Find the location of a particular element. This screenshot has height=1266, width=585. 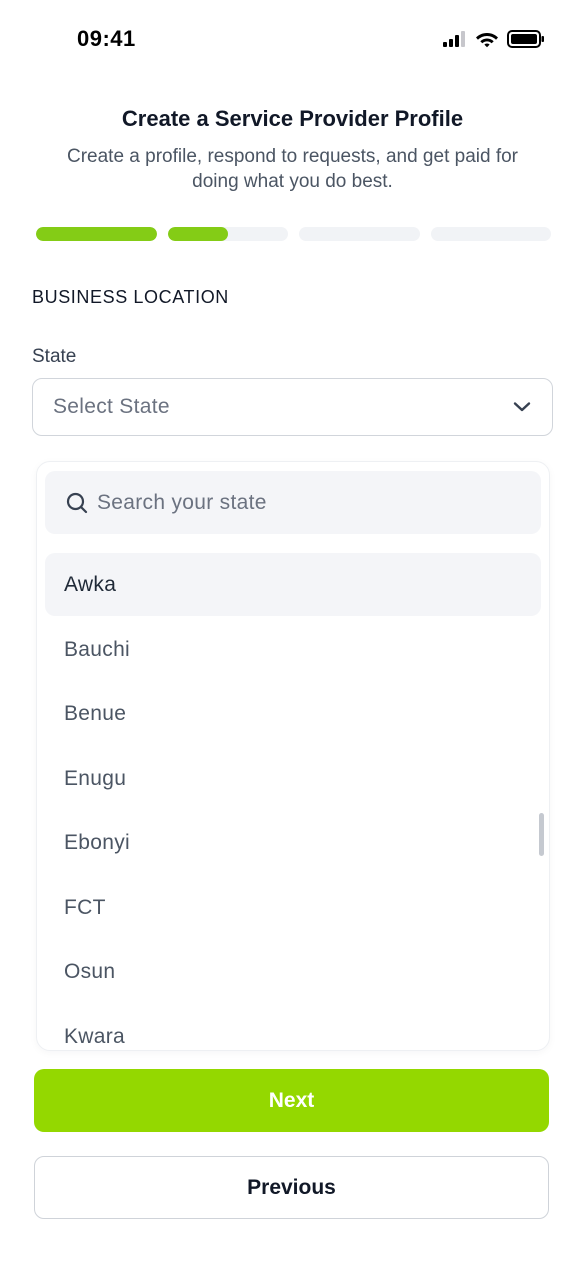

status-time: 09:41 is located at coordinates (106, 38).